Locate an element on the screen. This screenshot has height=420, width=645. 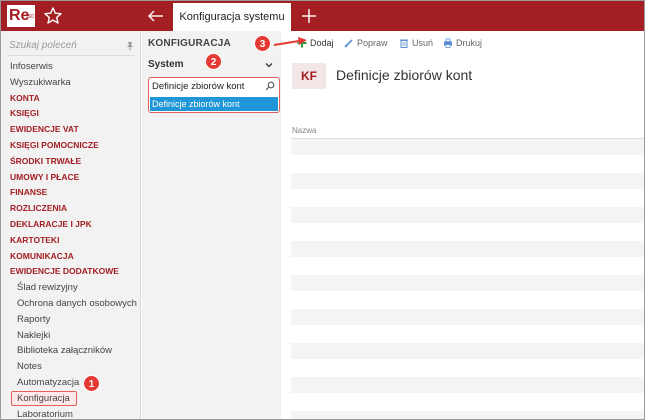
search-result-item: Definicje zbiorów kont is located at coordinates (214, 104).